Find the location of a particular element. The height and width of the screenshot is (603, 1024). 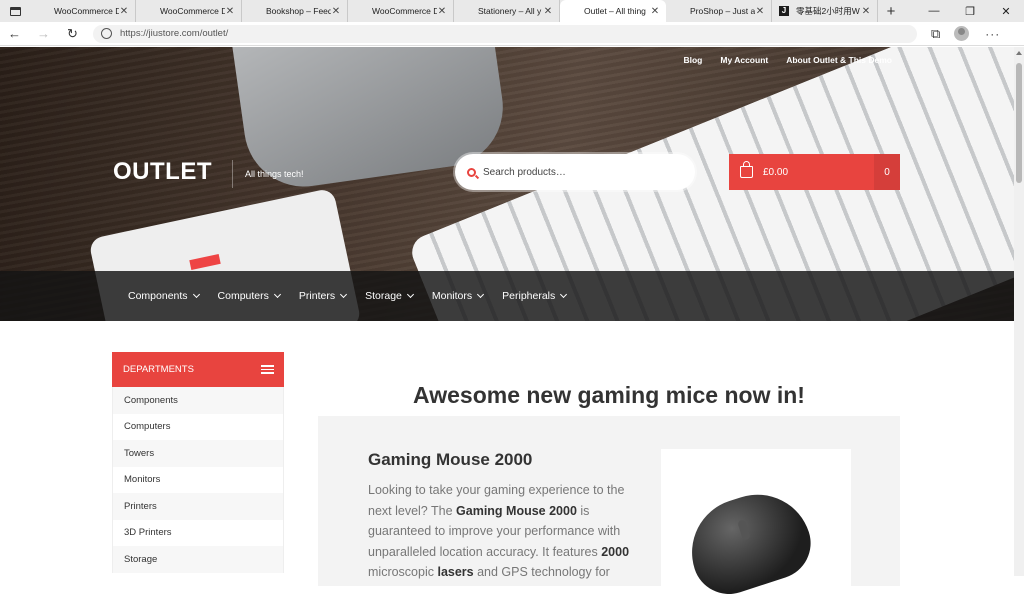

page-headline: Awesome new gaming mice now in! is located at coordinates (609, 395).